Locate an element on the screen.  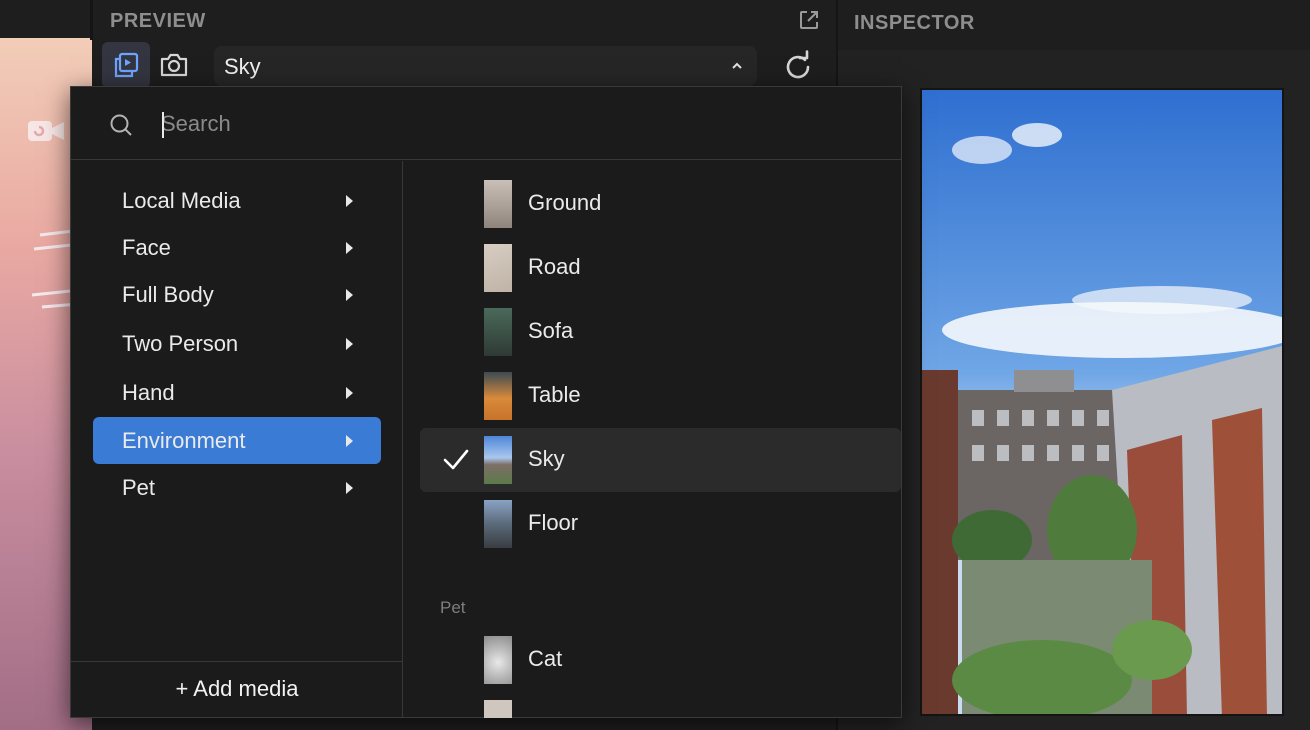
category-label: Hand is located at coordinates (148, 392).